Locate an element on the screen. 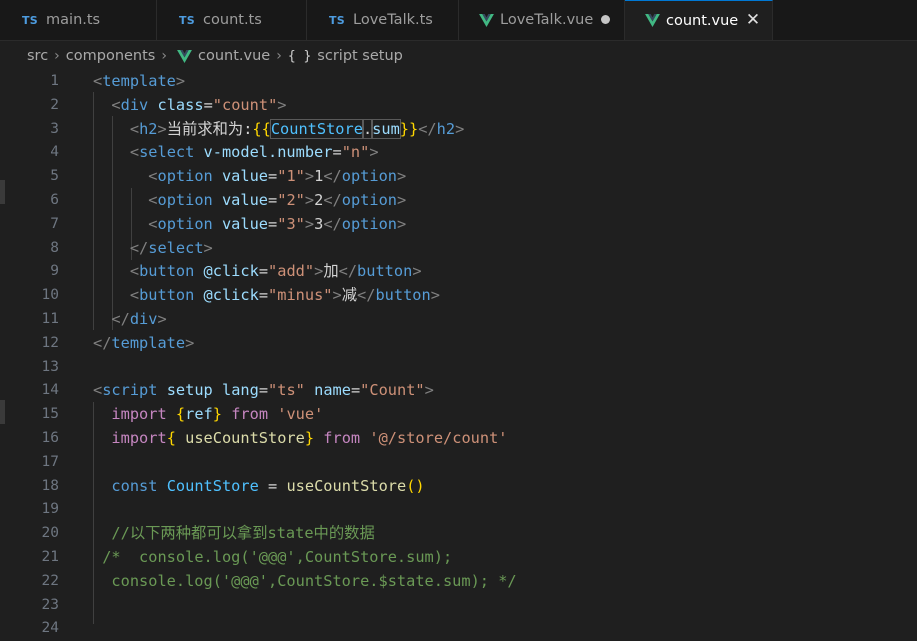 The image size is (917, 641). code-text: </div> is located at coordinates (129, 320).